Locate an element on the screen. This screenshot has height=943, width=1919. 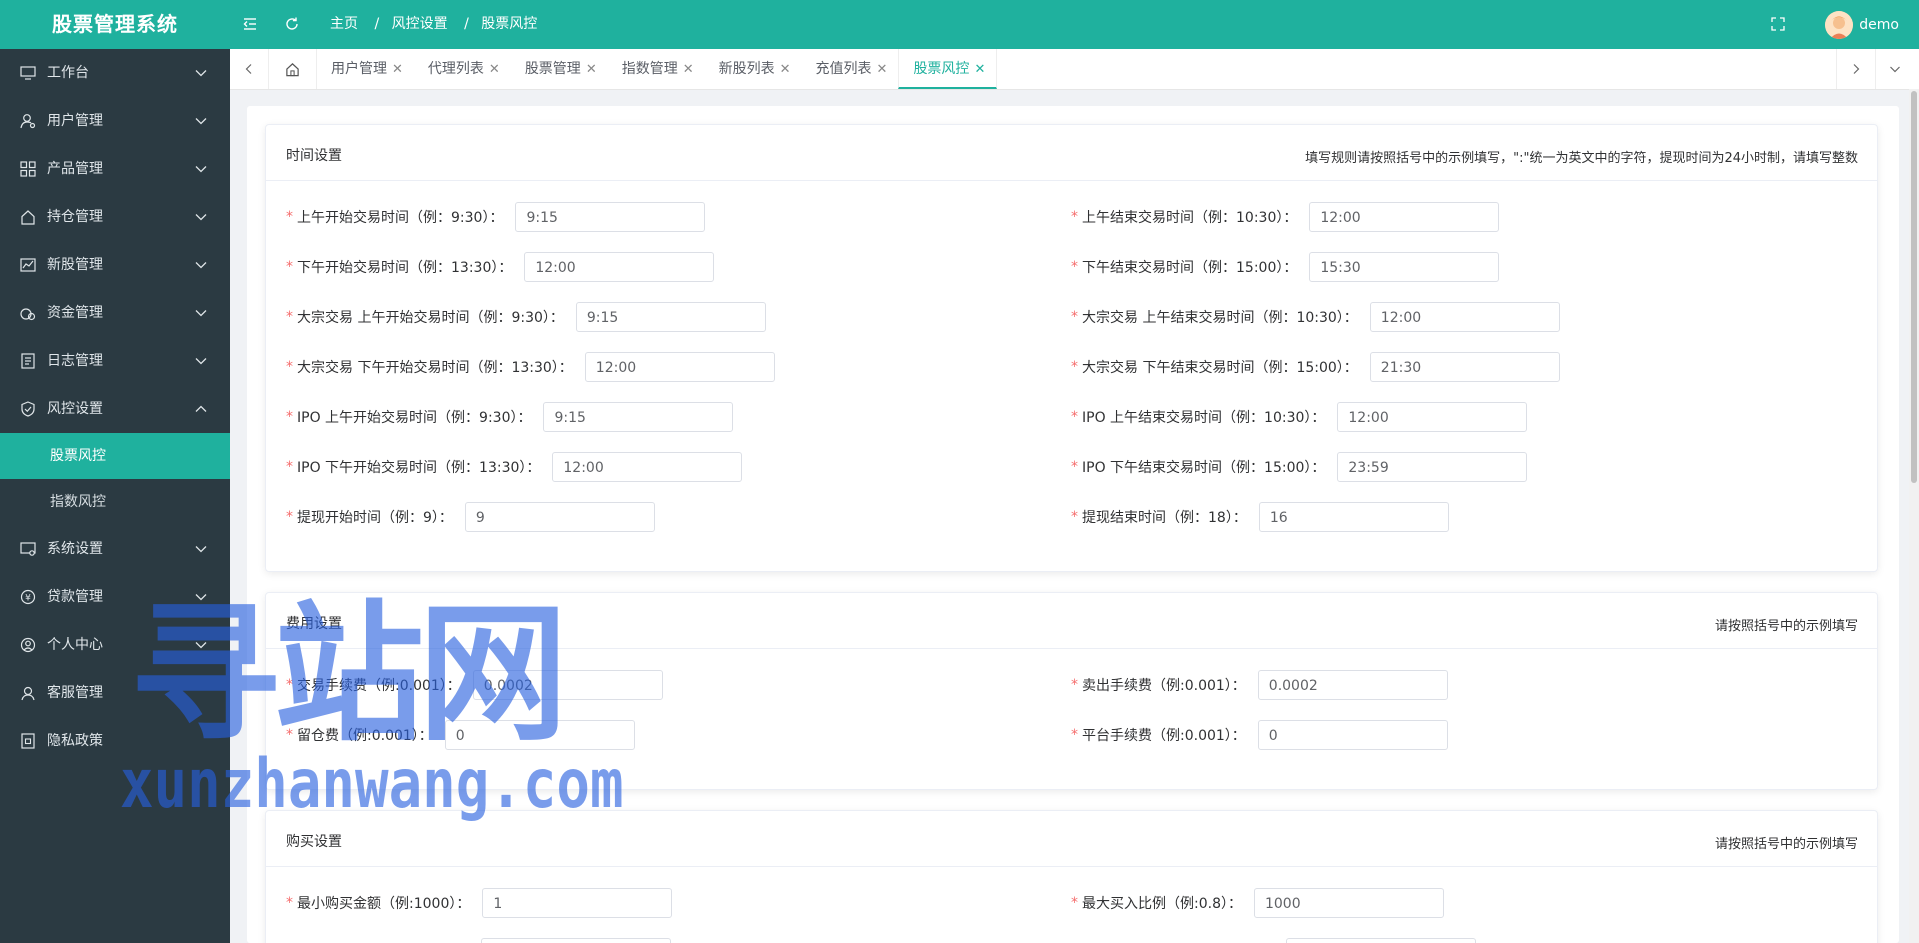
tab-scroll-left-button is located at coordinates (249, 69).